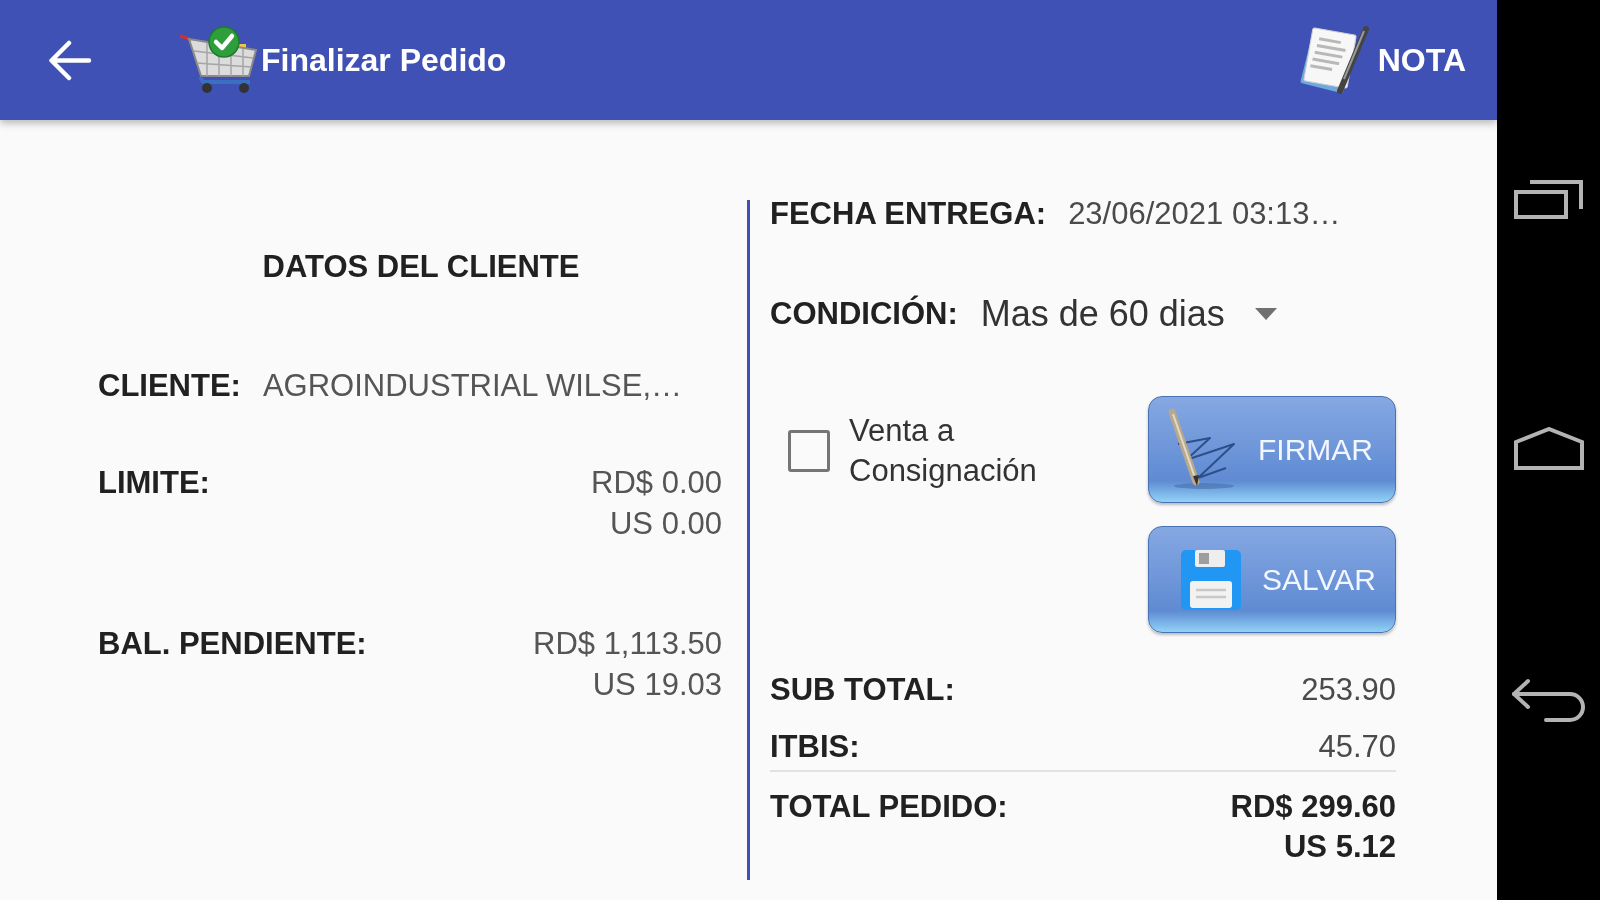 The width and height of the screenshot is (1600, 900). I want to click on field-label: BAL. PENDIENTE:, so click(232, 644).